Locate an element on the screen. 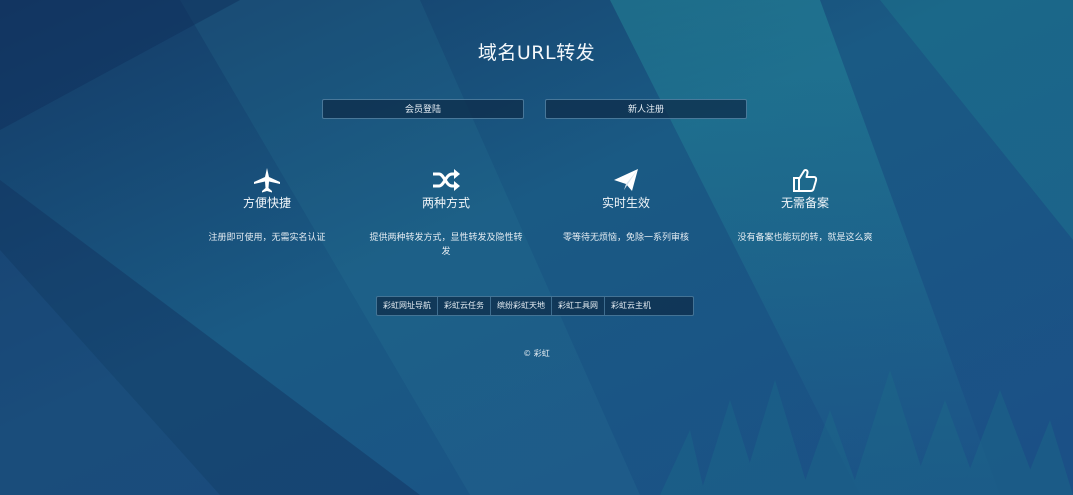  feature-two-modes: 两种方式 提供两种转发方式，显性转发及隐性转发 is located at coordinates (446, 212).